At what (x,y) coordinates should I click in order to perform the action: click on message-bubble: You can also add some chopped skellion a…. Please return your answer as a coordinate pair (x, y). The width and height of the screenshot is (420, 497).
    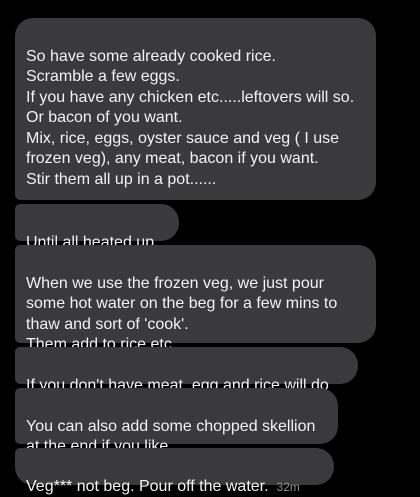
    Looking at the image, I should click on (176, 416).